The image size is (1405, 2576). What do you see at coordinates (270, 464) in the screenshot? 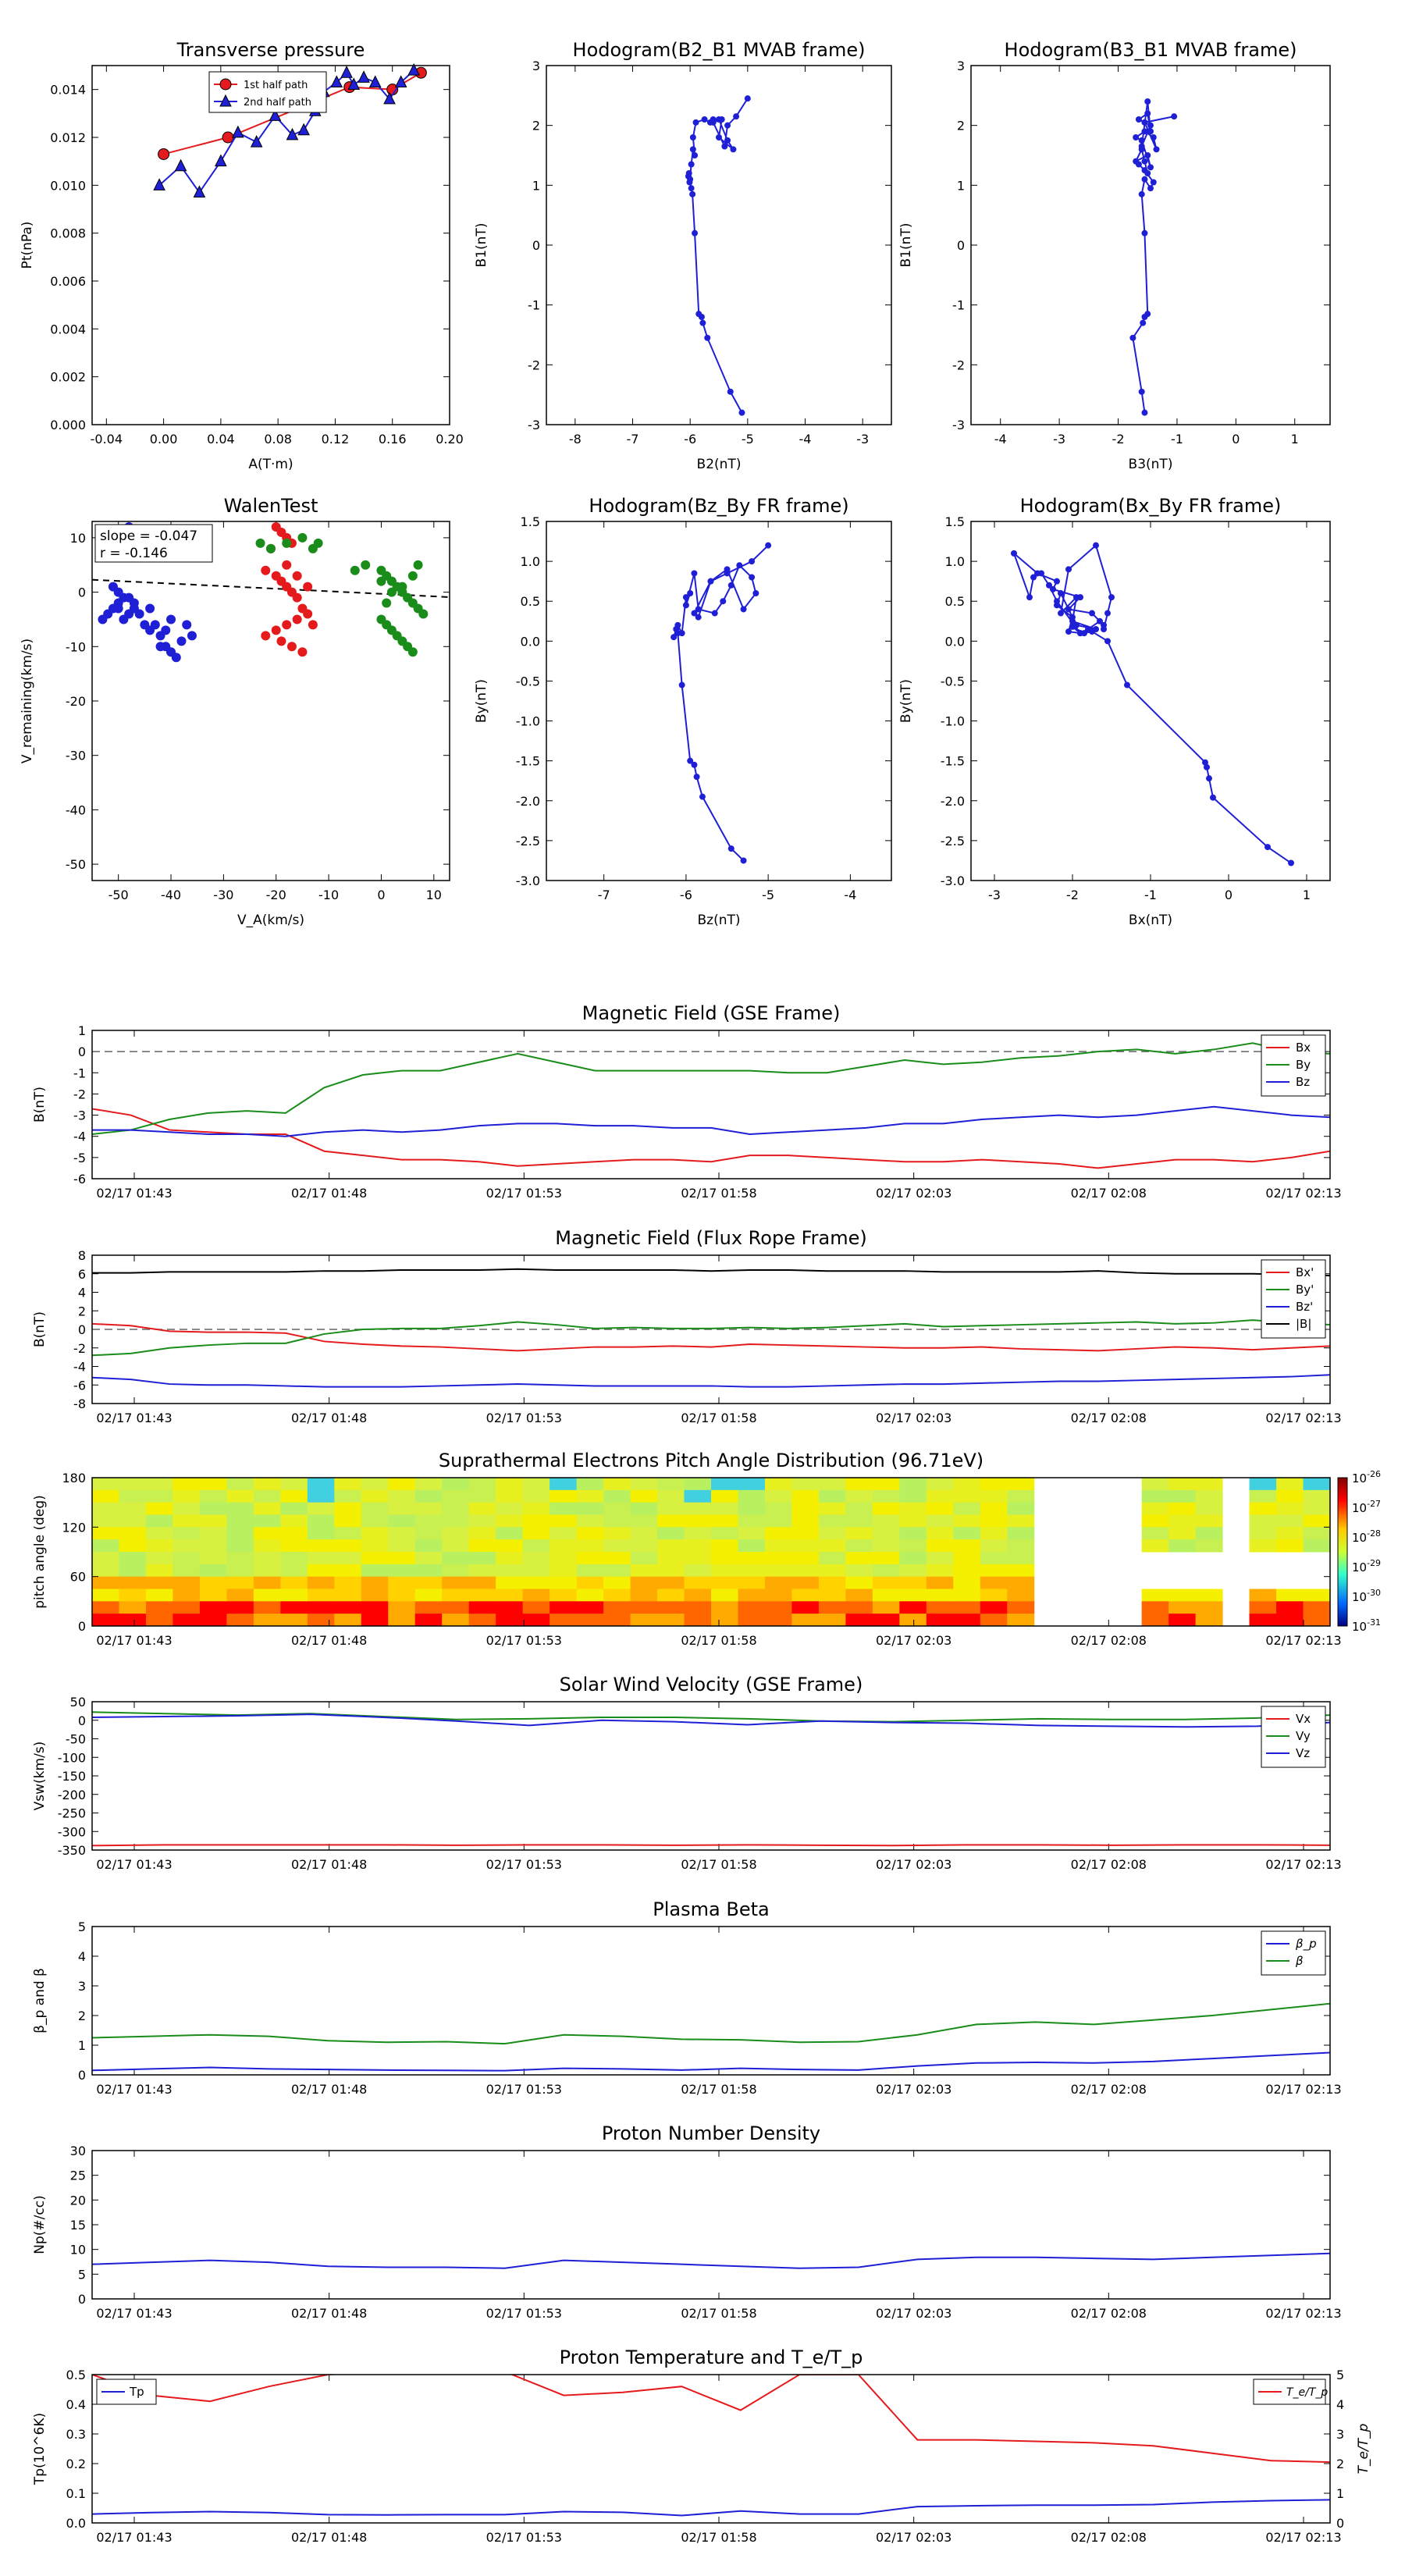
I see `x-axis-label: A(T·m)` at bounding box center [270, 464].